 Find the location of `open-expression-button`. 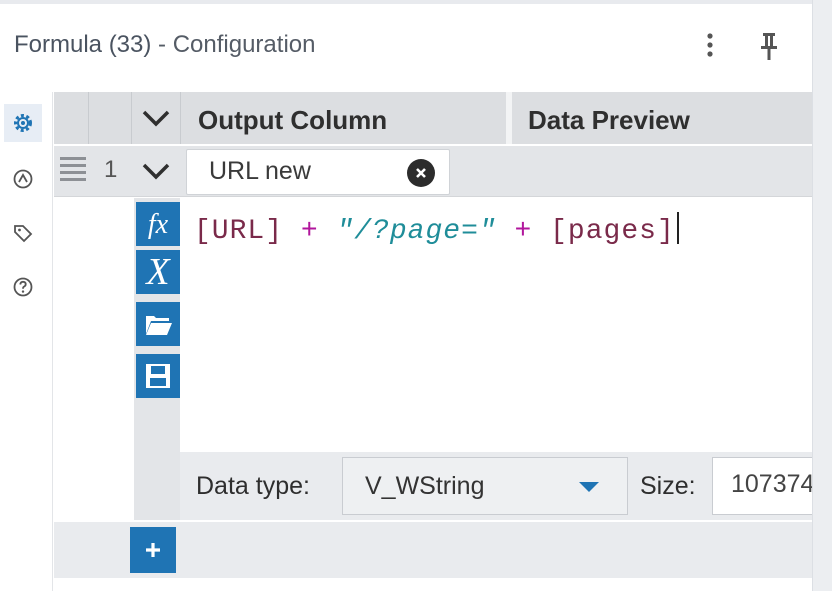

open-expression-button is located at coordinates (158, 324).